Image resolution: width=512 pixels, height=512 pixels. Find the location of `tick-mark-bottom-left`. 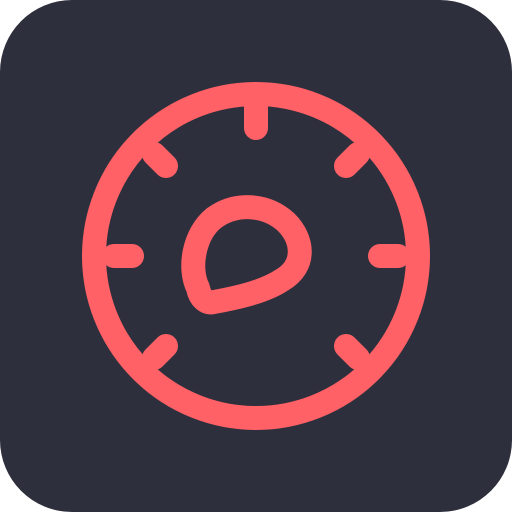

tick-mark-bottom-left is located at coordinates (160, 352).